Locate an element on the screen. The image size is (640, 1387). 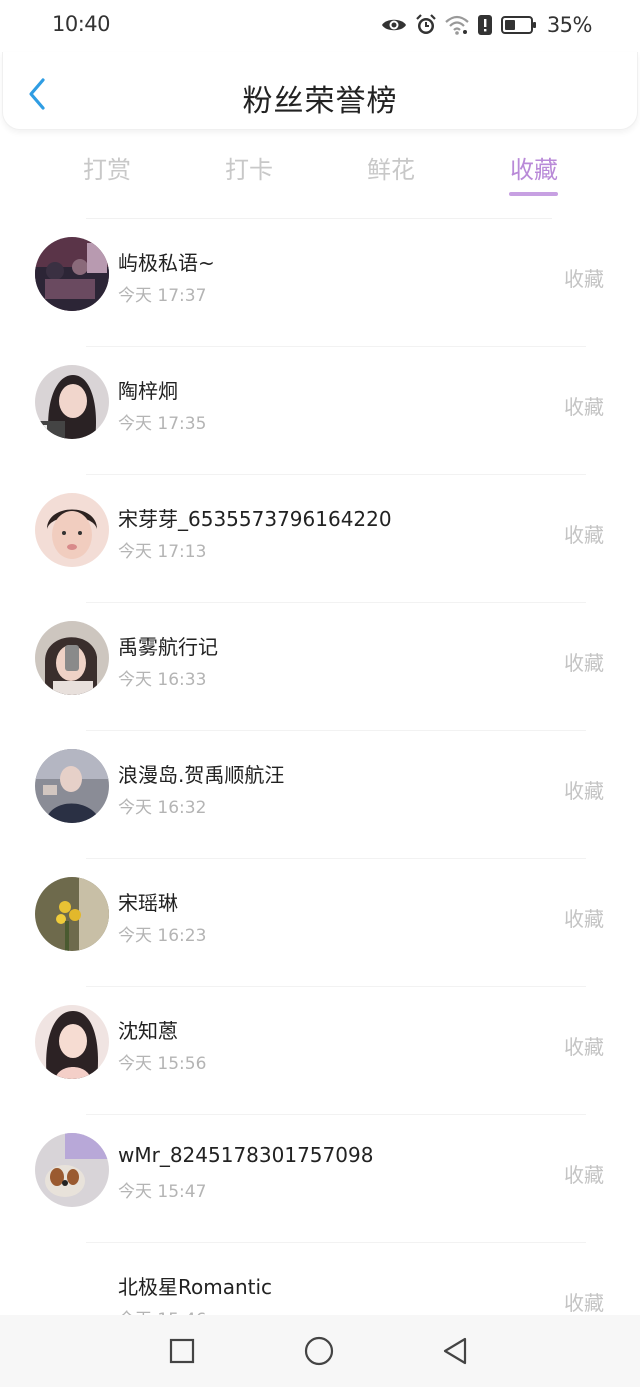
user-name: 陶梓炯 is located at coordinates (148, 391).